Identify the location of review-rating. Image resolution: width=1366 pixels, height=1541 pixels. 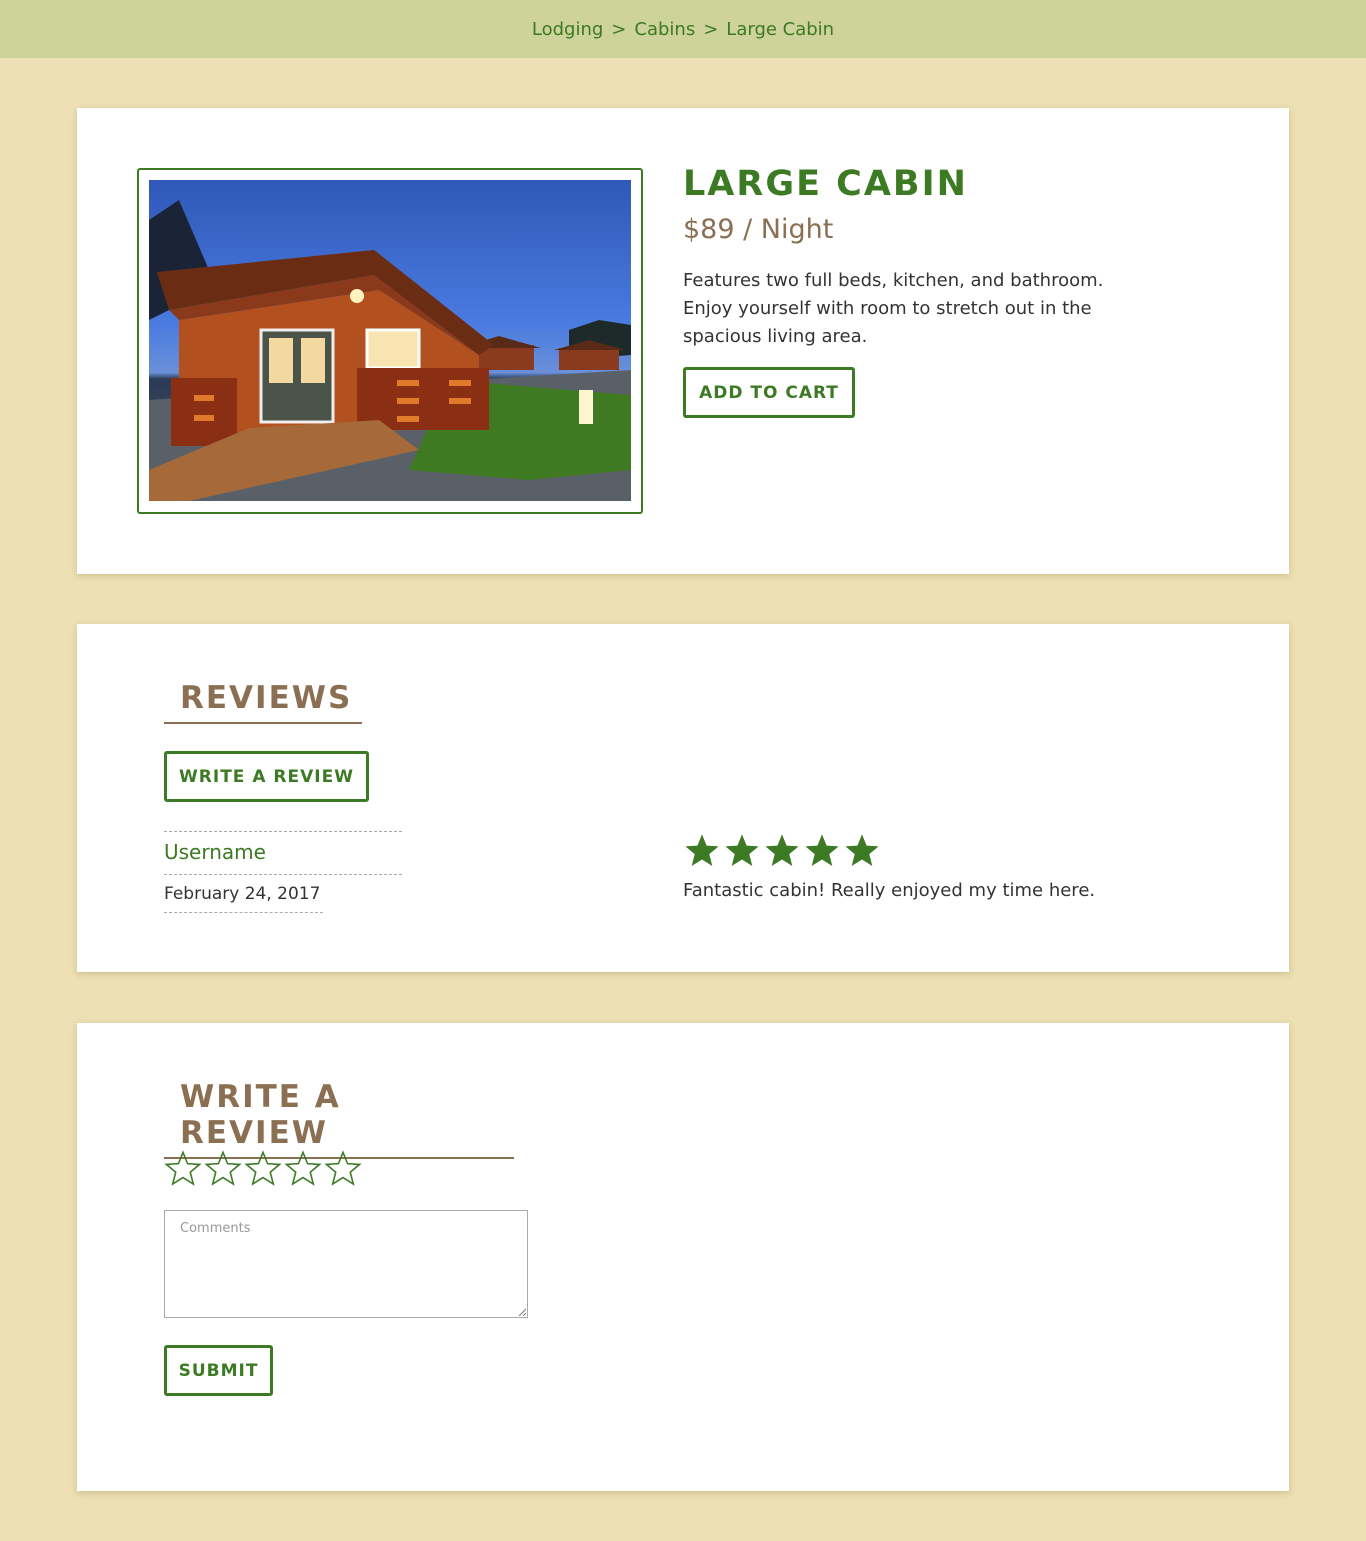
(782, 851).